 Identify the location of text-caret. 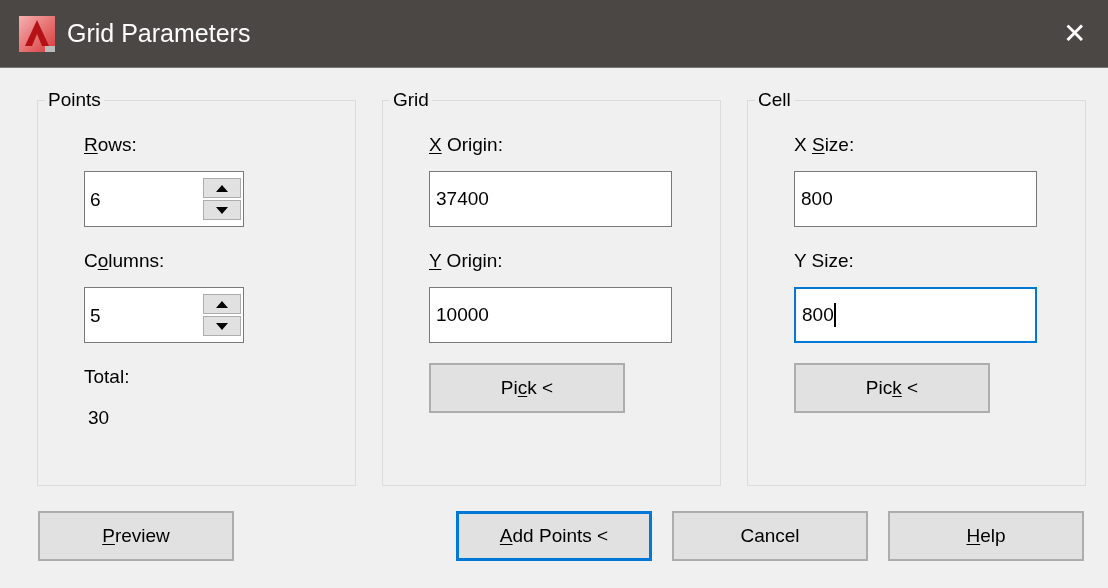
(834, 315).